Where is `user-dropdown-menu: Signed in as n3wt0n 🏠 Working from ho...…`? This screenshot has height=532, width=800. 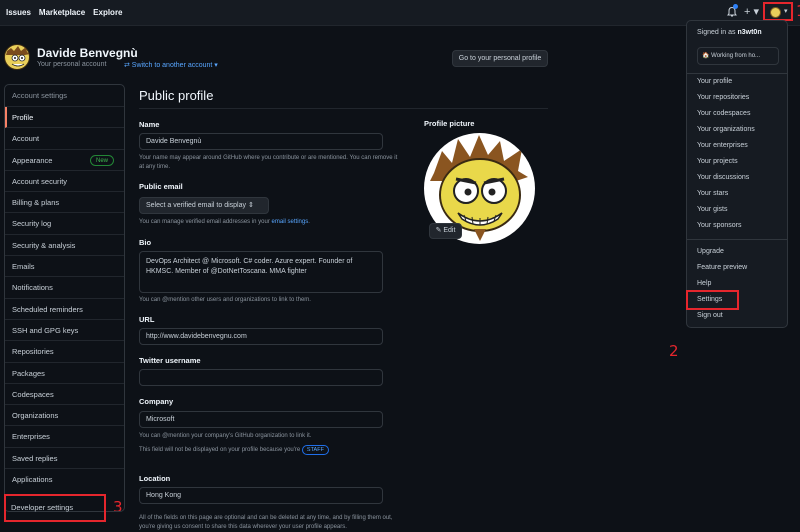 user-dropdown-menu: Signed in as n3wt0n 🏠 Working from ho...… is located at coordinates (737, 174).